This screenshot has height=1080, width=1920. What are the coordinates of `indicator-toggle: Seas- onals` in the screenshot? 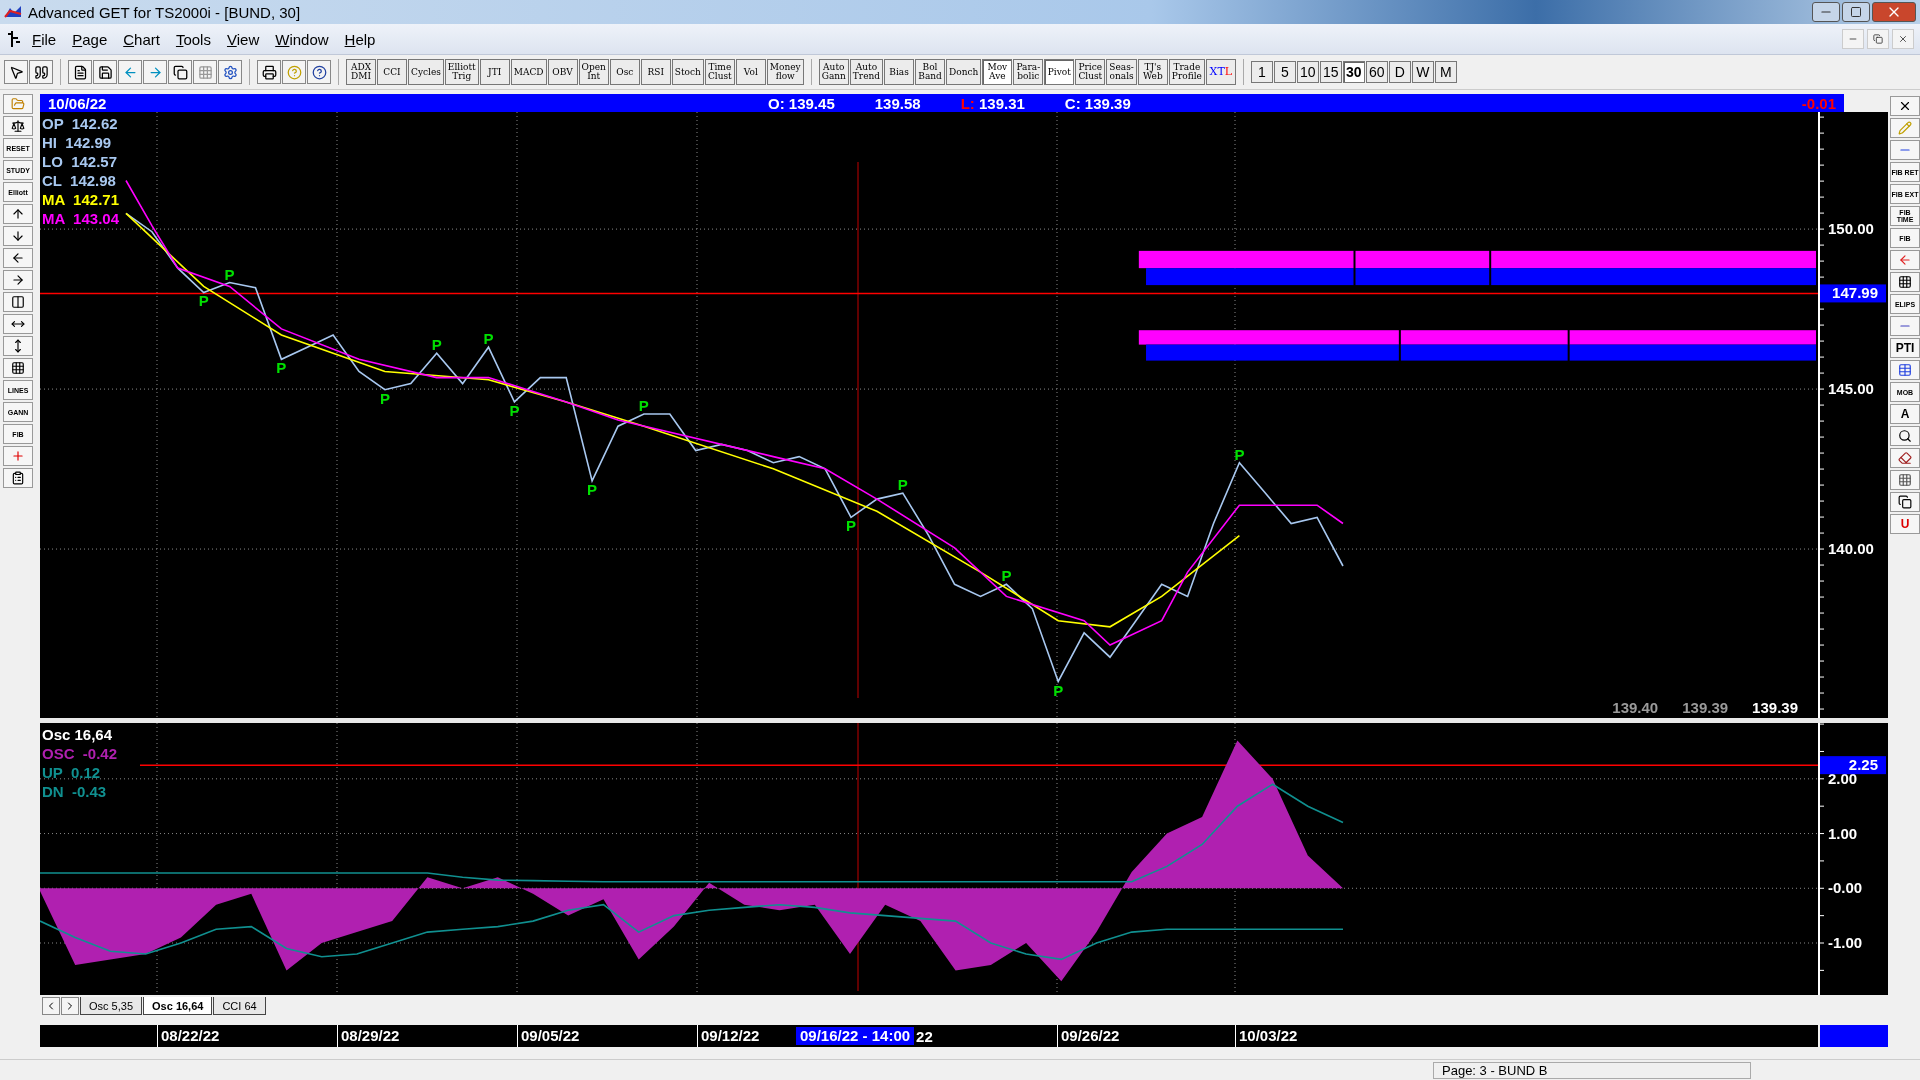 It's located at (1121, 72).